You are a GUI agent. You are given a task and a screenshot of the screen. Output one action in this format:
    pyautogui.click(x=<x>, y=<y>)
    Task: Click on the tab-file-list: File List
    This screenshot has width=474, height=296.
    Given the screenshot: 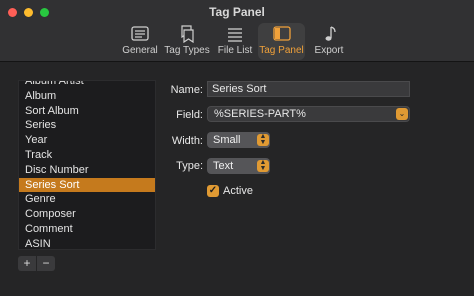 What is the action you would take?
    pyautogui.click(x=235, y=41)
    